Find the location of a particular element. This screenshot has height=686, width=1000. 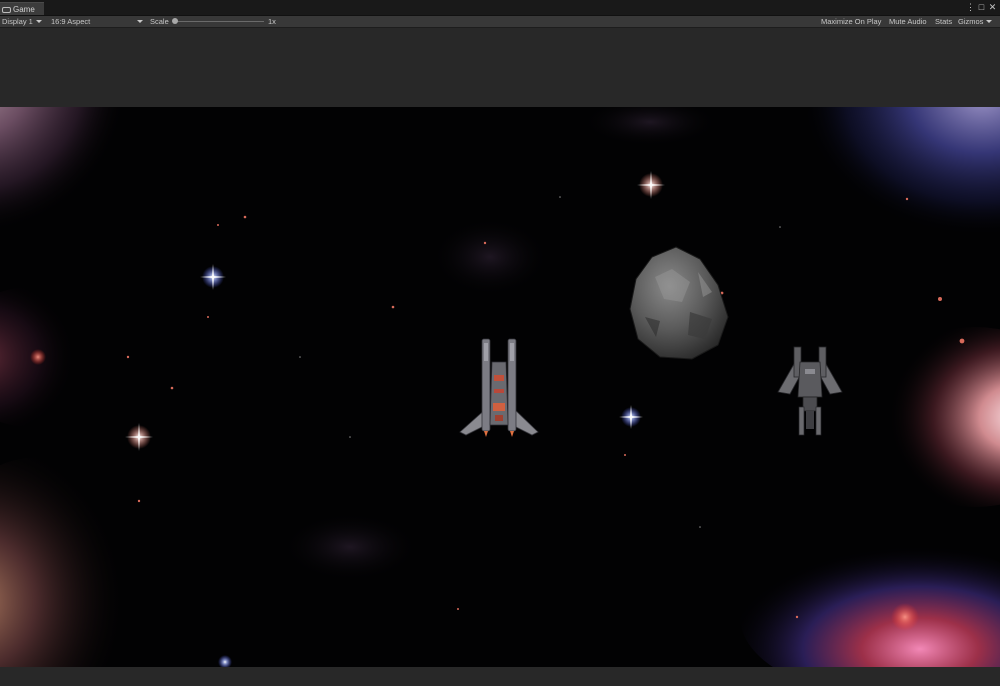

display-dropdown: Display 1 is located at coordinates (22, 21).